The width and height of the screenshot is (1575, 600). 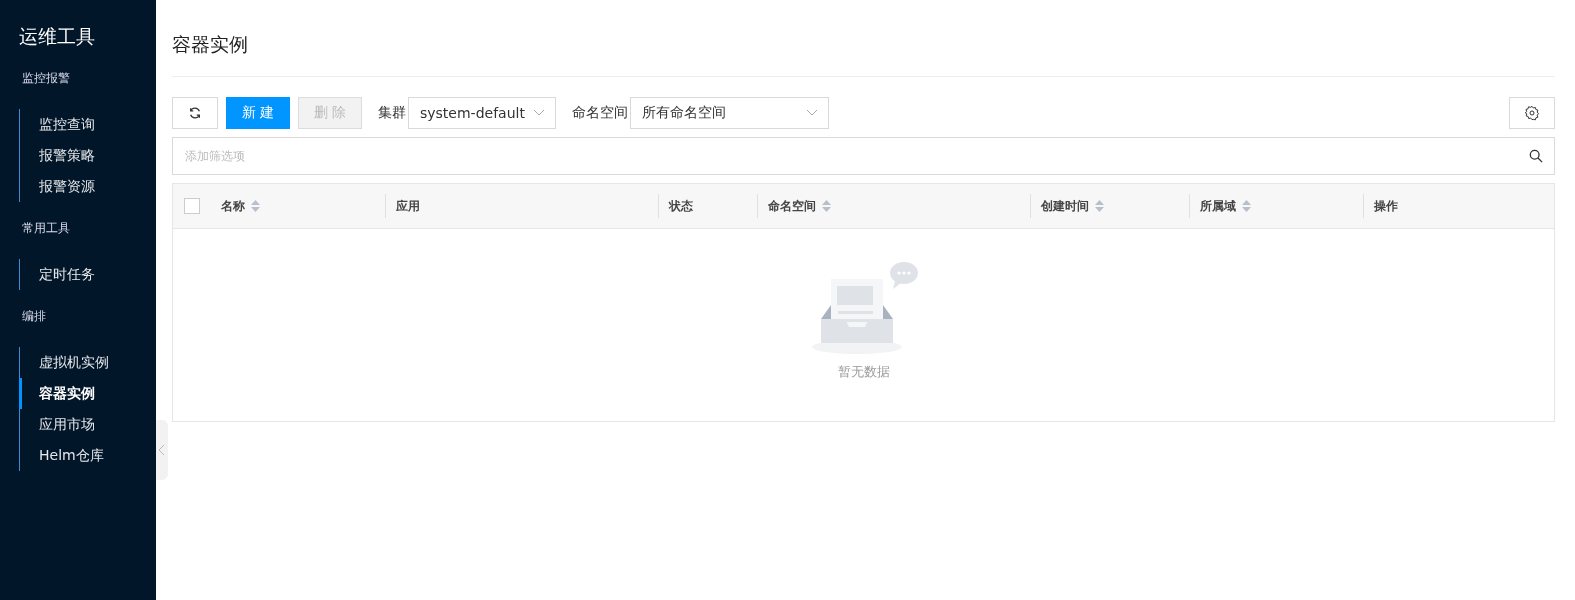 I want to click on header-cell: 所属域, so click(x=1276, y=206).